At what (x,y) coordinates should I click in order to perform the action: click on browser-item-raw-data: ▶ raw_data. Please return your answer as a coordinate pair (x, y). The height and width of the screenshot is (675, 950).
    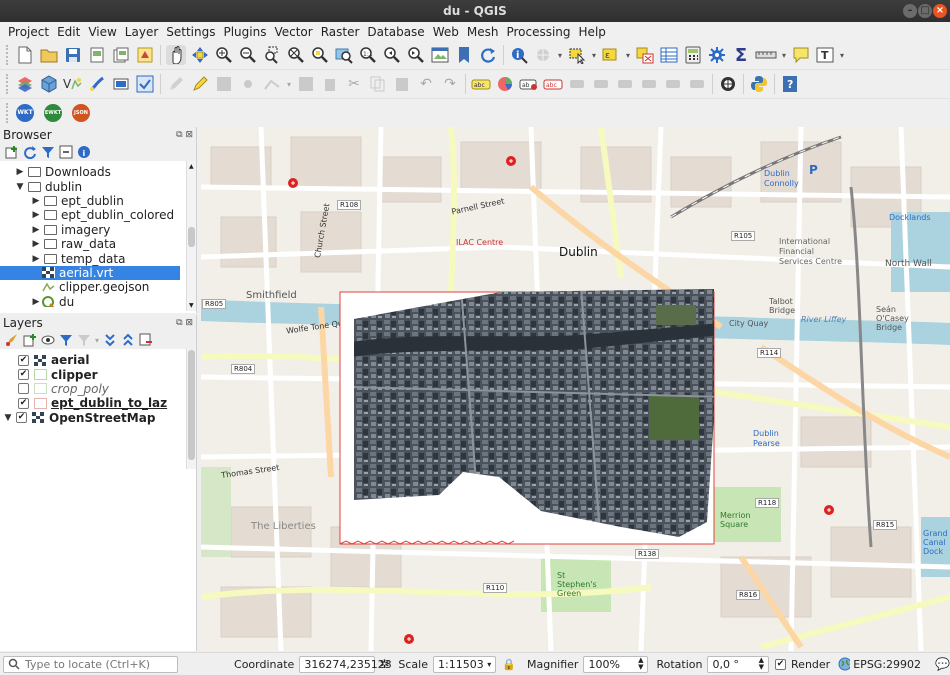
    Looking at the image, I should click on (98, 244).